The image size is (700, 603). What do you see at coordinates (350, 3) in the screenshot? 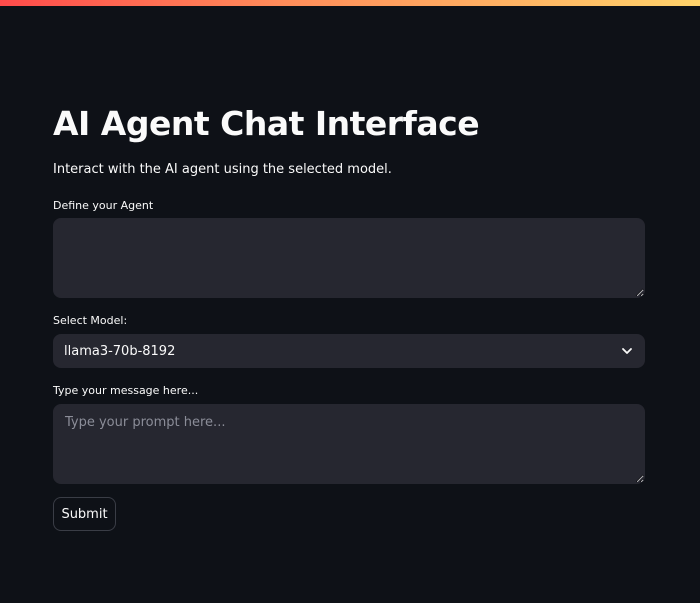
I see `app-header-decoration` at bounding box center [350, 3].